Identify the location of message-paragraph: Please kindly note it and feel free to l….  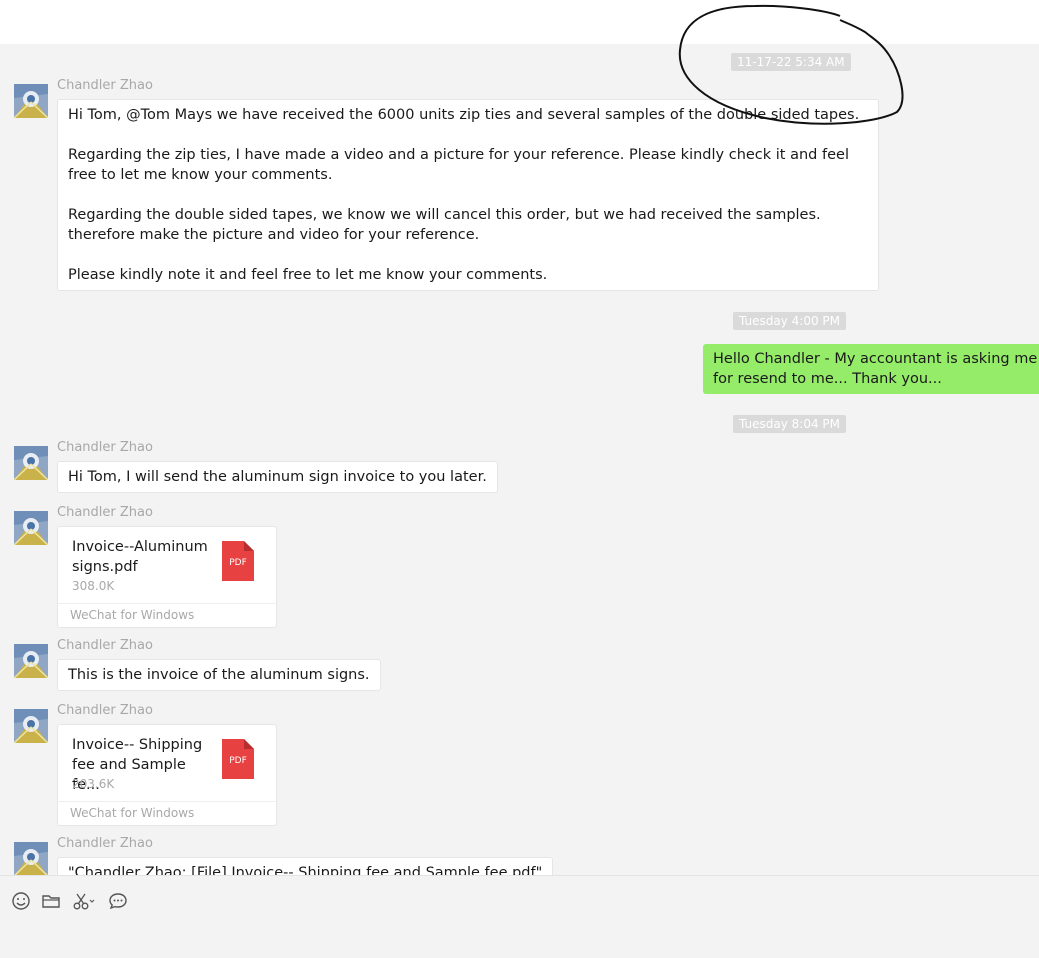
(308, 275).